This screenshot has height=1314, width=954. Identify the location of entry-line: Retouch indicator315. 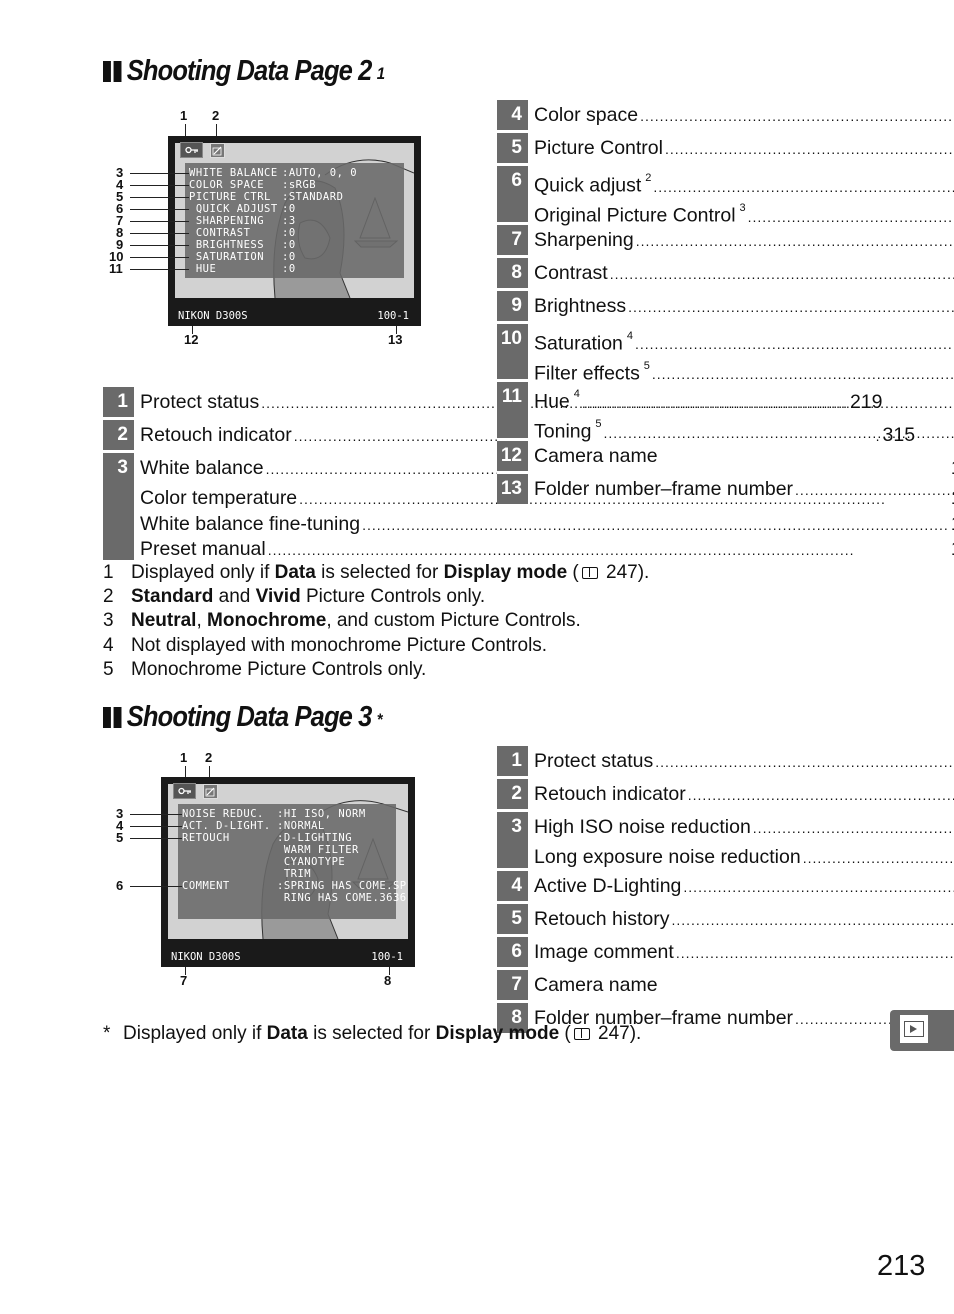
(744, 794).